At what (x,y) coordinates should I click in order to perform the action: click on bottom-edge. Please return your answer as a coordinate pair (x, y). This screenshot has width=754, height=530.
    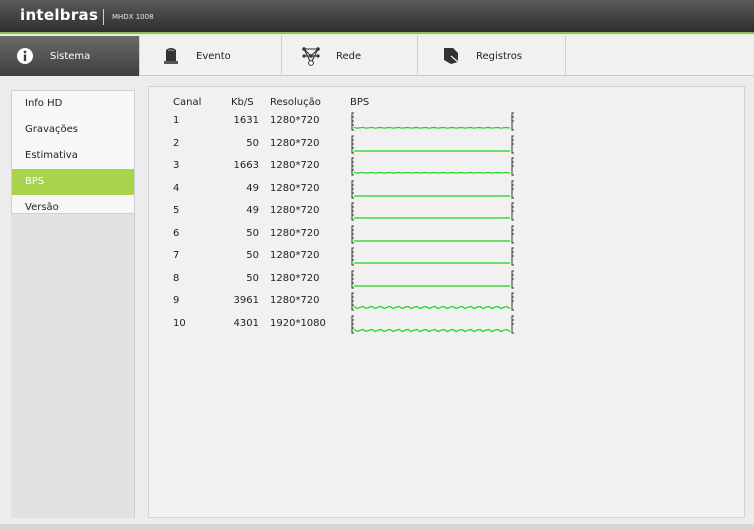
    Looking at the image, I should click on (377, 527).